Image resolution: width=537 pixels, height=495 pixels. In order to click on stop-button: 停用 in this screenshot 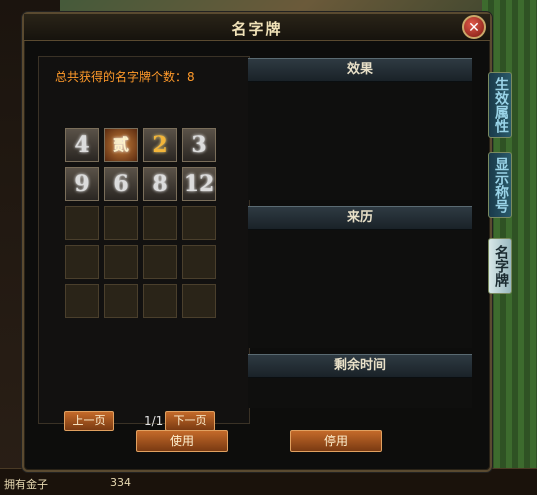, I will do `click(336, 441)`.